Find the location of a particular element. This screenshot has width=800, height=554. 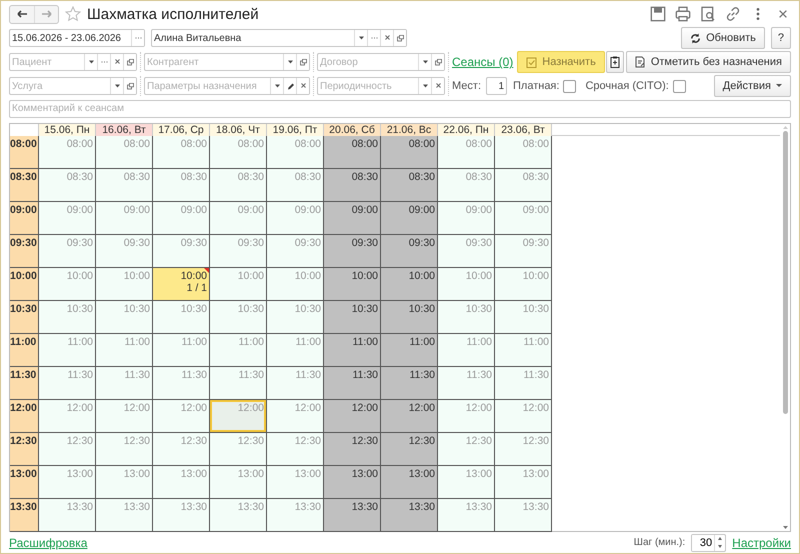

filter-field: Контрагент is located at coordinates (227, 62).